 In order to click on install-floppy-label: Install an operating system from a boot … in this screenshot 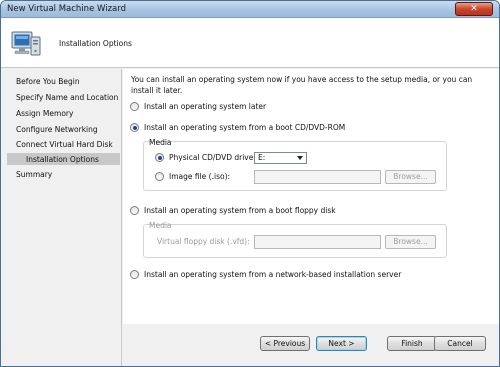, I will do `click(240, 210)`.